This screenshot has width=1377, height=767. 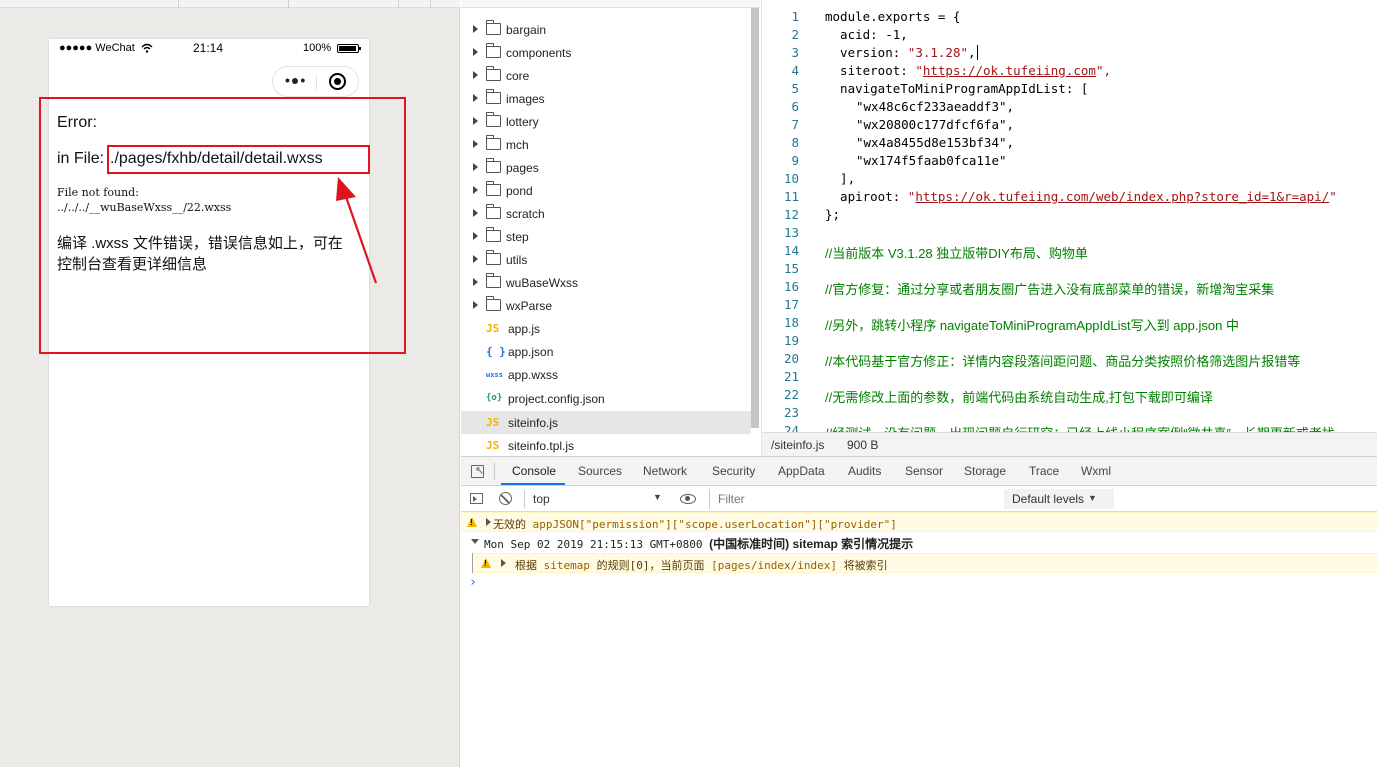 I want to click on js-file-icon: JS, so click(x=493, y=422).